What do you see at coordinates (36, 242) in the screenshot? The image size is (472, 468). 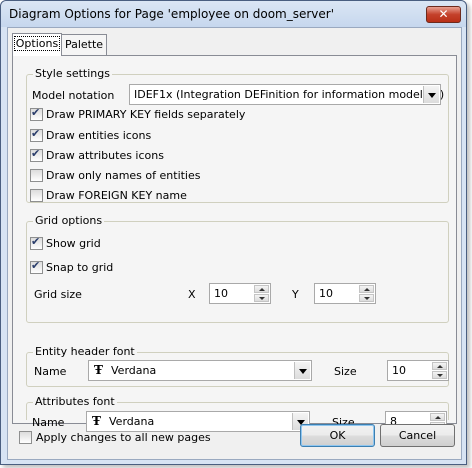 I see `show-grid-checkbox` at bounding box center [36, 242].